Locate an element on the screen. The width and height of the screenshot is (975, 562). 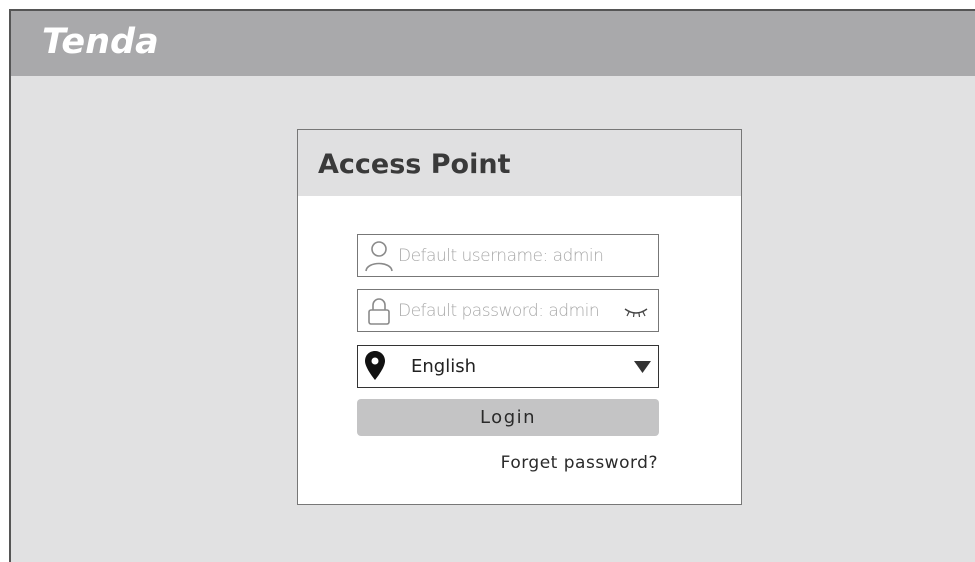
location-pin-icon is located at coordinates (375, 365).